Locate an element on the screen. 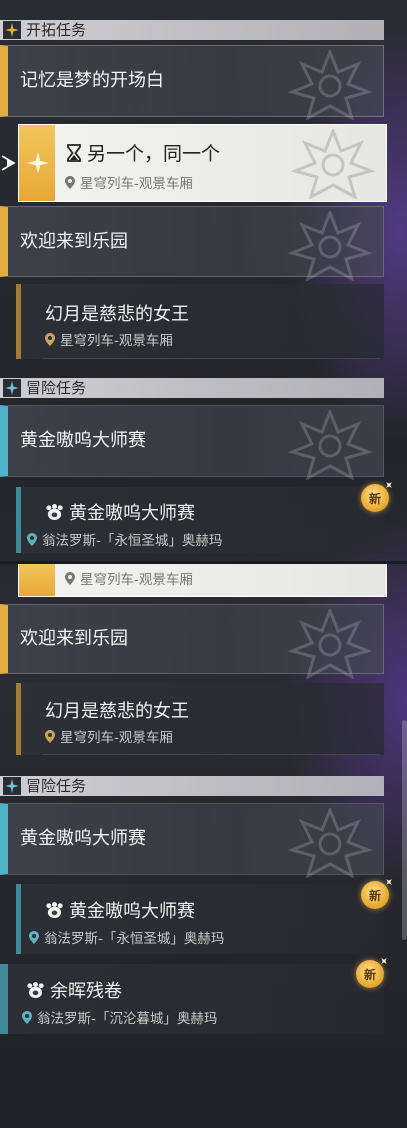  active-quest-card: 另一个，同一个 星穹列车-观景车厢 is located at coordinates (202, 163).